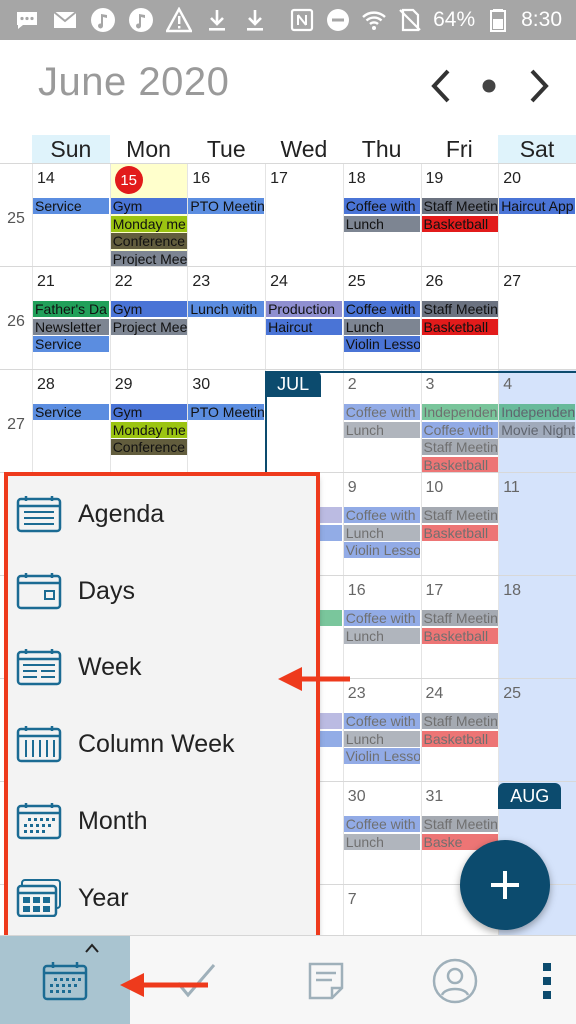  I want to click on nfc-icon, so click(302, 20).